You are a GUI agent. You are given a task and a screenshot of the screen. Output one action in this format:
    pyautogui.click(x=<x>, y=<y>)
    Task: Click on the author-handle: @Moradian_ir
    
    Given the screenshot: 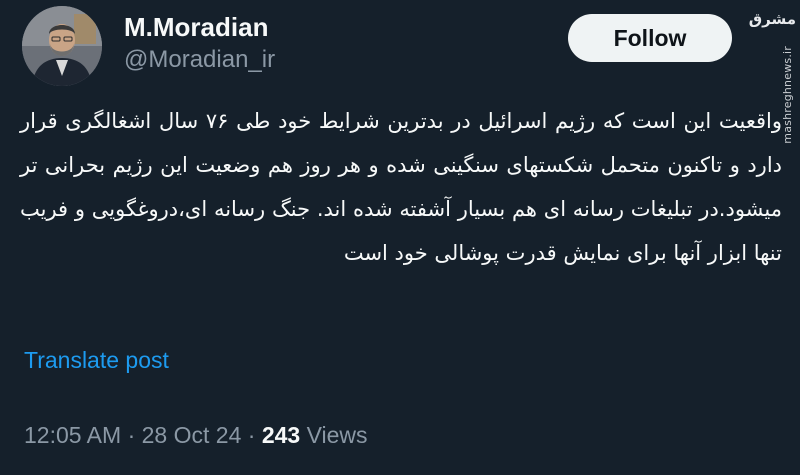 What is the action you would take?
    pyautogui.click(x=199, y=60)
    